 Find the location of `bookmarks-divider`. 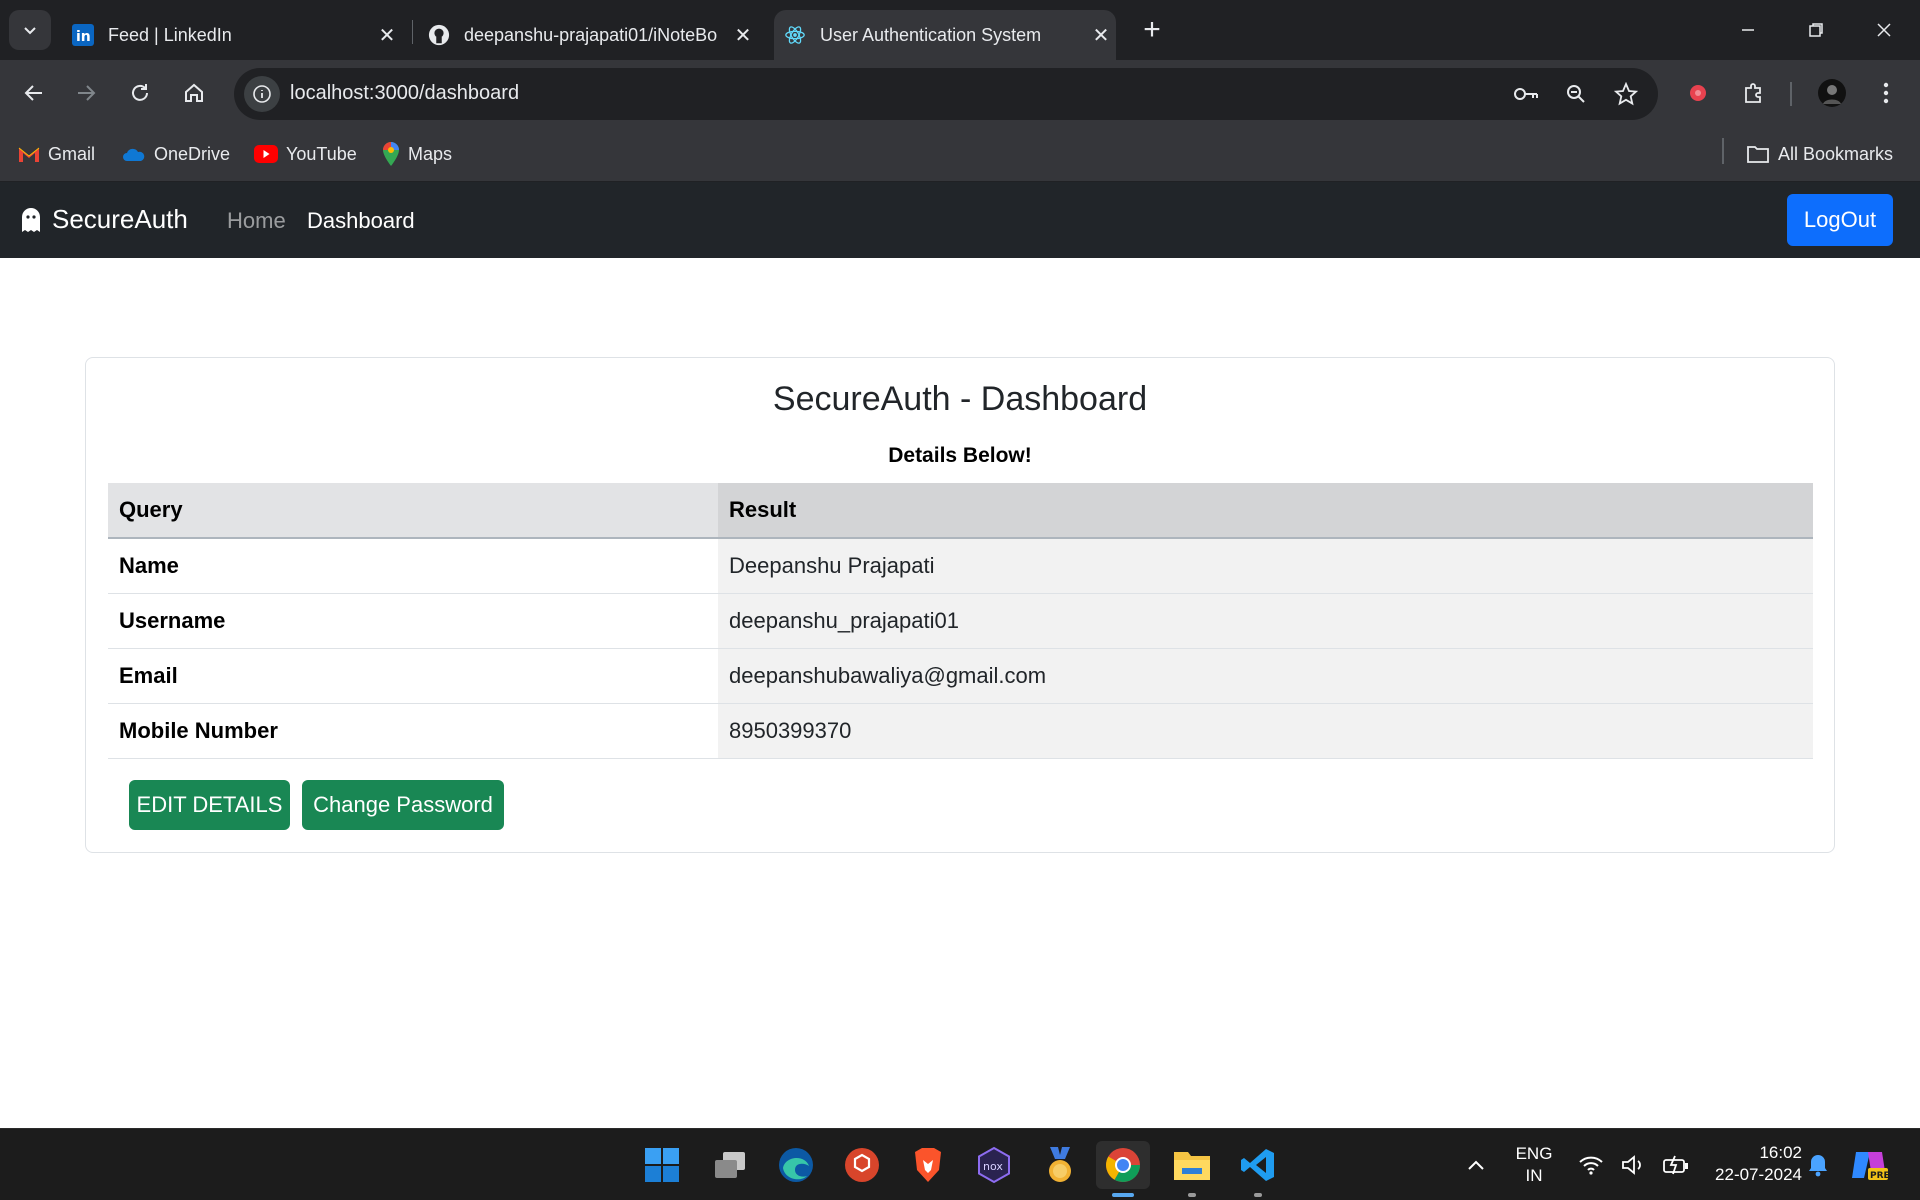

bookmarks-divider is located at coordinates (1723, 151).